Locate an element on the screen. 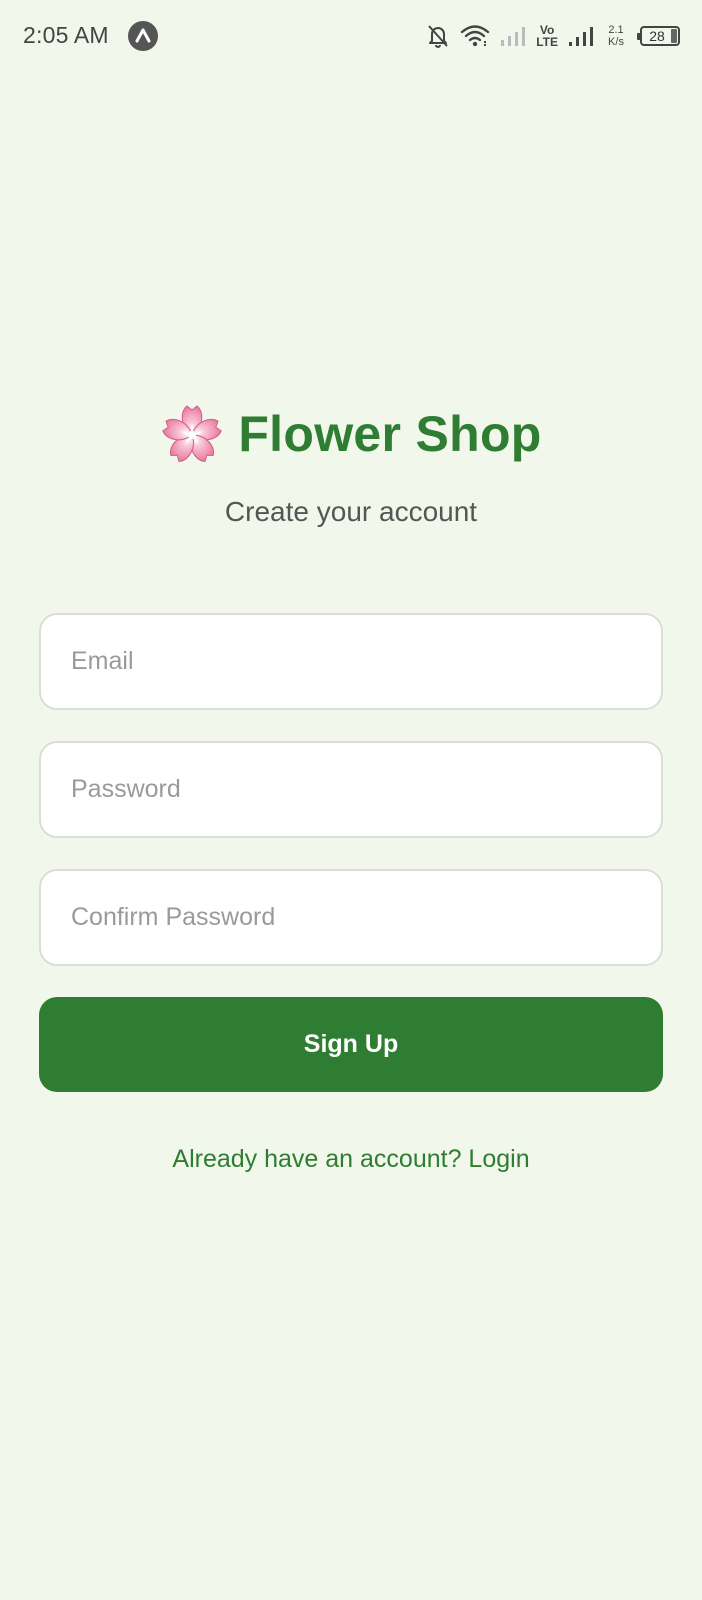  volte-label-bottom: LTE is located at coordinates (547, 42).